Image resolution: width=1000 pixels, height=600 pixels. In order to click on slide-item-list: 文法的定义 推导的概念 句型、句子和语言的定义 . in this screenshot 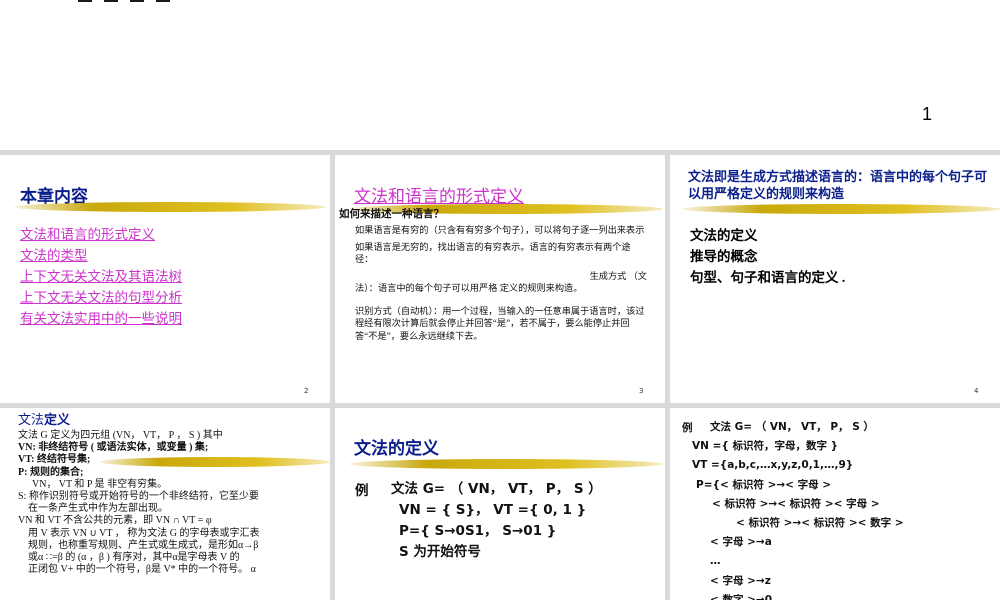, I will do `click(767, 256)`.